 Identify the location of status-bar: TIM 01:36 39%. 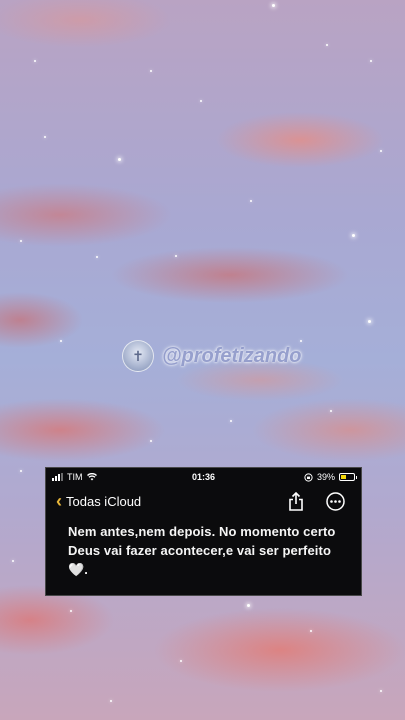
(203, 477).